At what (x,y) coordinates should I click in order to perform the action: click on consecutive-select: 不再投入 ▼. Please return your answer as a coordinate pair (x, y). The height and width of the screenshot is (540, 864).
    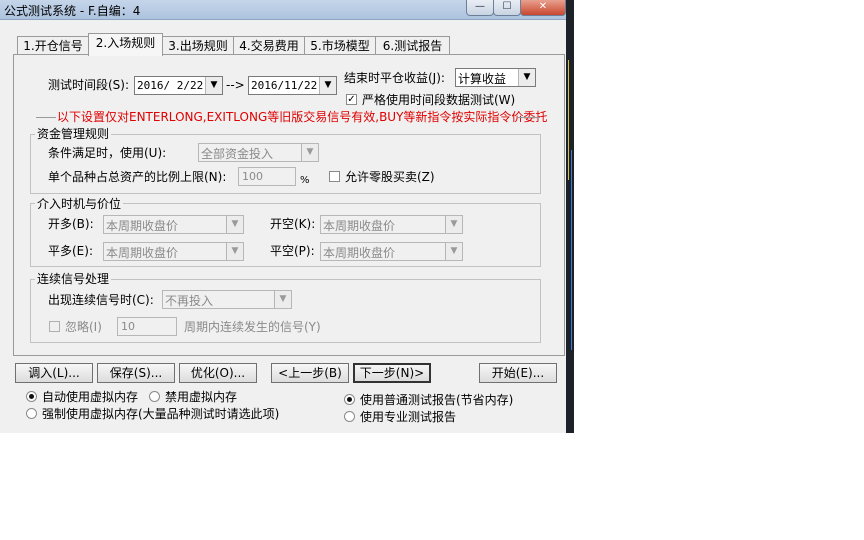
    Looking at the image, I should click on (227, 299).